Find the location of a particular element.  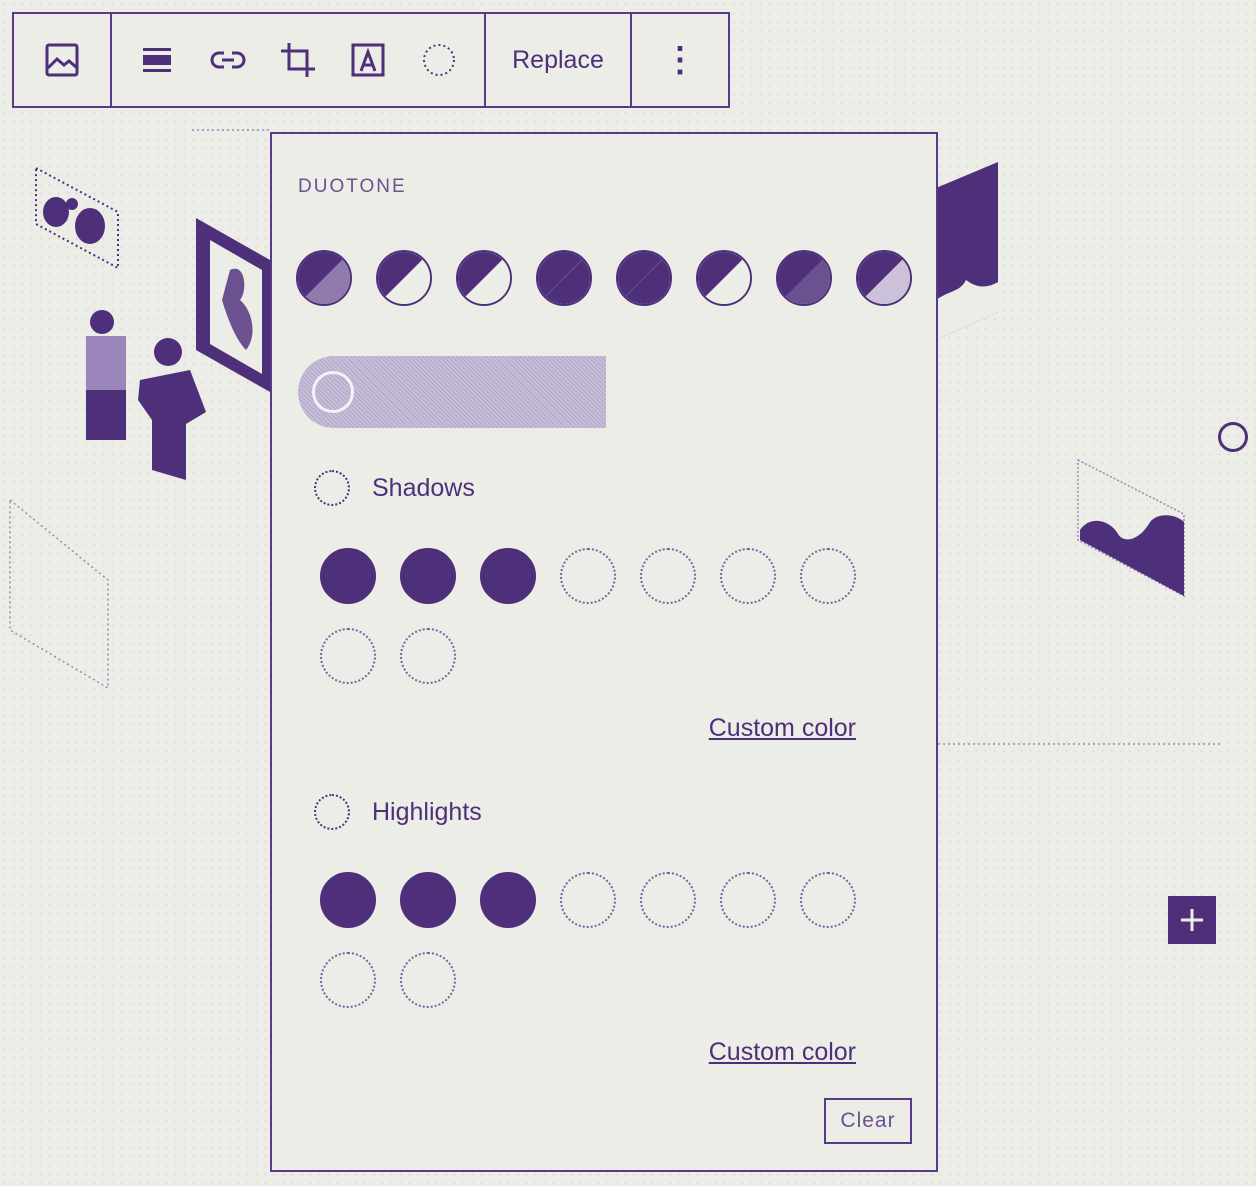

add-block-button is located at coordinates (1192, 920).